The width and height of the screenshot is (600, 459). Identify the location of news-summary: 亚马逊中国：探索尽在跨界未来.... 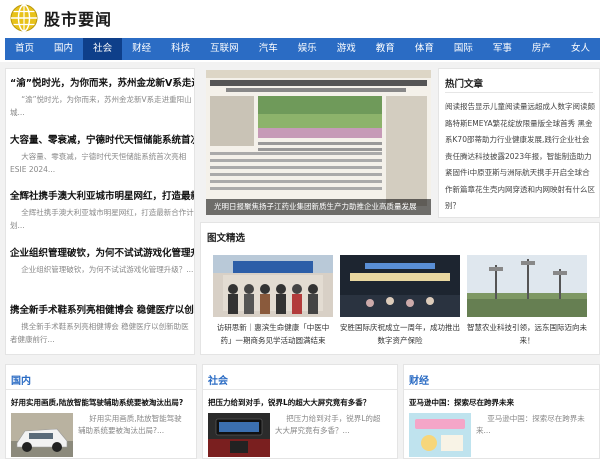
(530, 424).